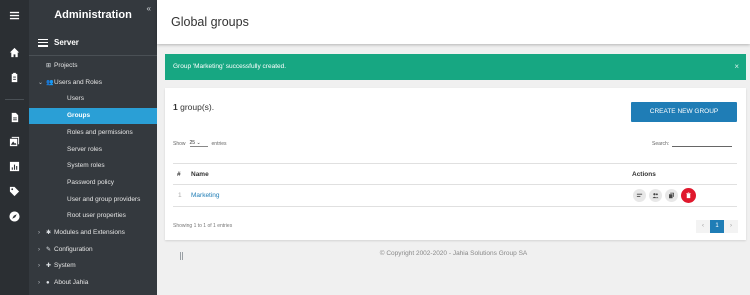 The height and width of the screenshot is (295, 750). I want to click on copy-icon, so click(671, 195).